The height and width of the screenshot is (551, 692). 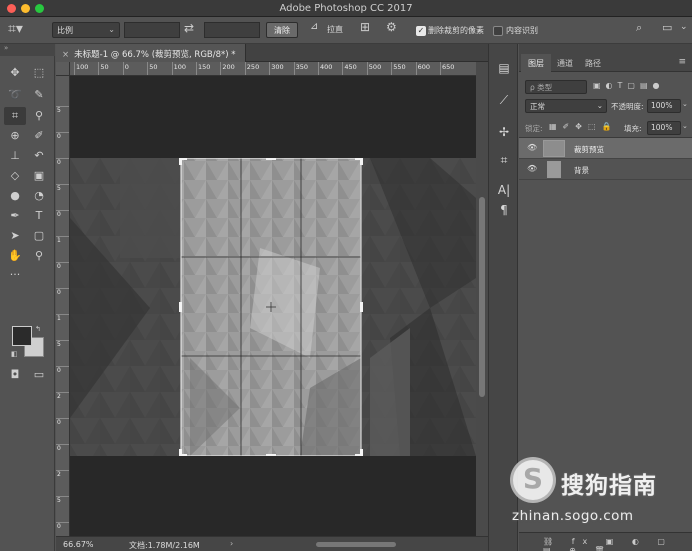 What do you see at coordinates (589, 149) in the screenshot?
I see `layer-name: 裁剪预览` at bounding box center [589, 149].